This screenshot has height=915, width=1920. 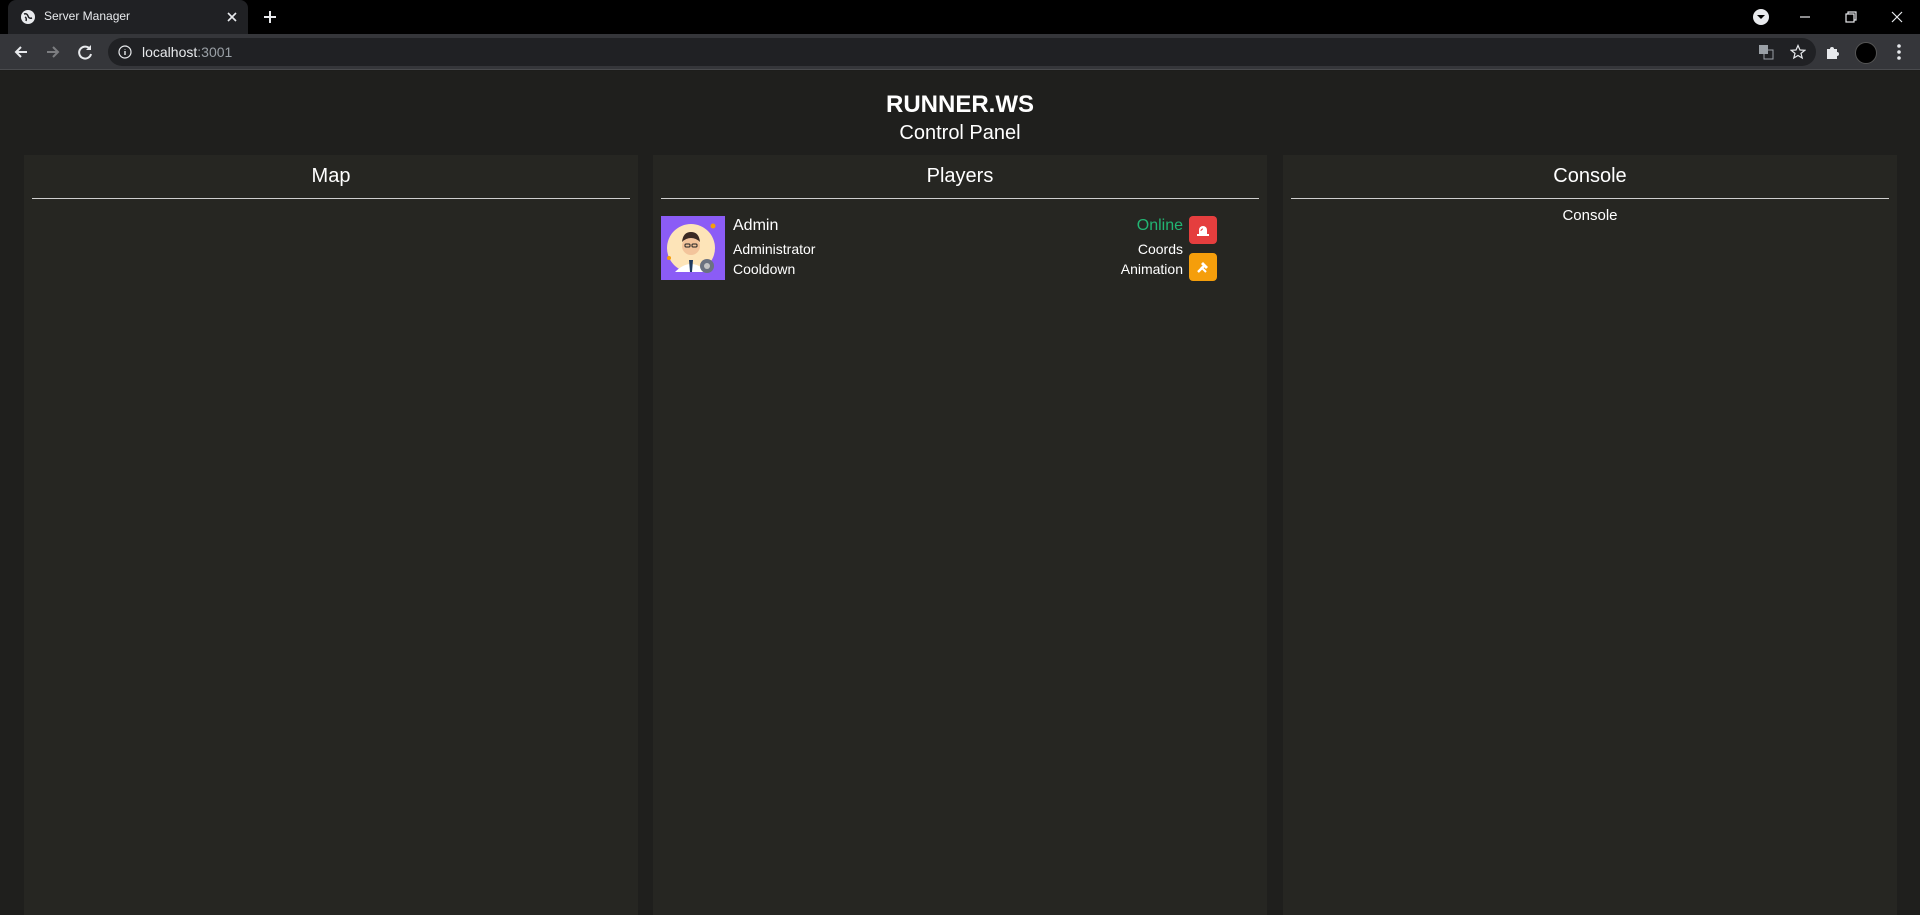 What do you see at coordinates (85, 52) in the screenshot?
I see `reload-icon` at bounding box center [85, 52].